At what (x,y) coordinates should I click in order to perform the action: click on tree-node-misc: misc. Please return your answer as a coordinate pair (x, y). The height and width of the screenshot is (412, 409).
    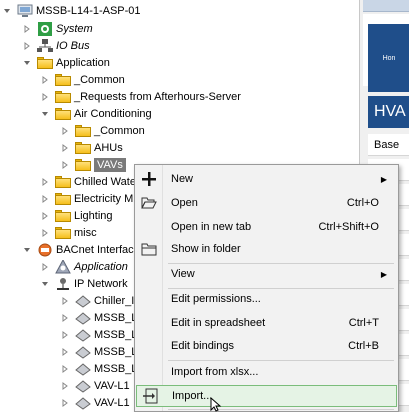
    Looking at the image, I should click on (68, 232).